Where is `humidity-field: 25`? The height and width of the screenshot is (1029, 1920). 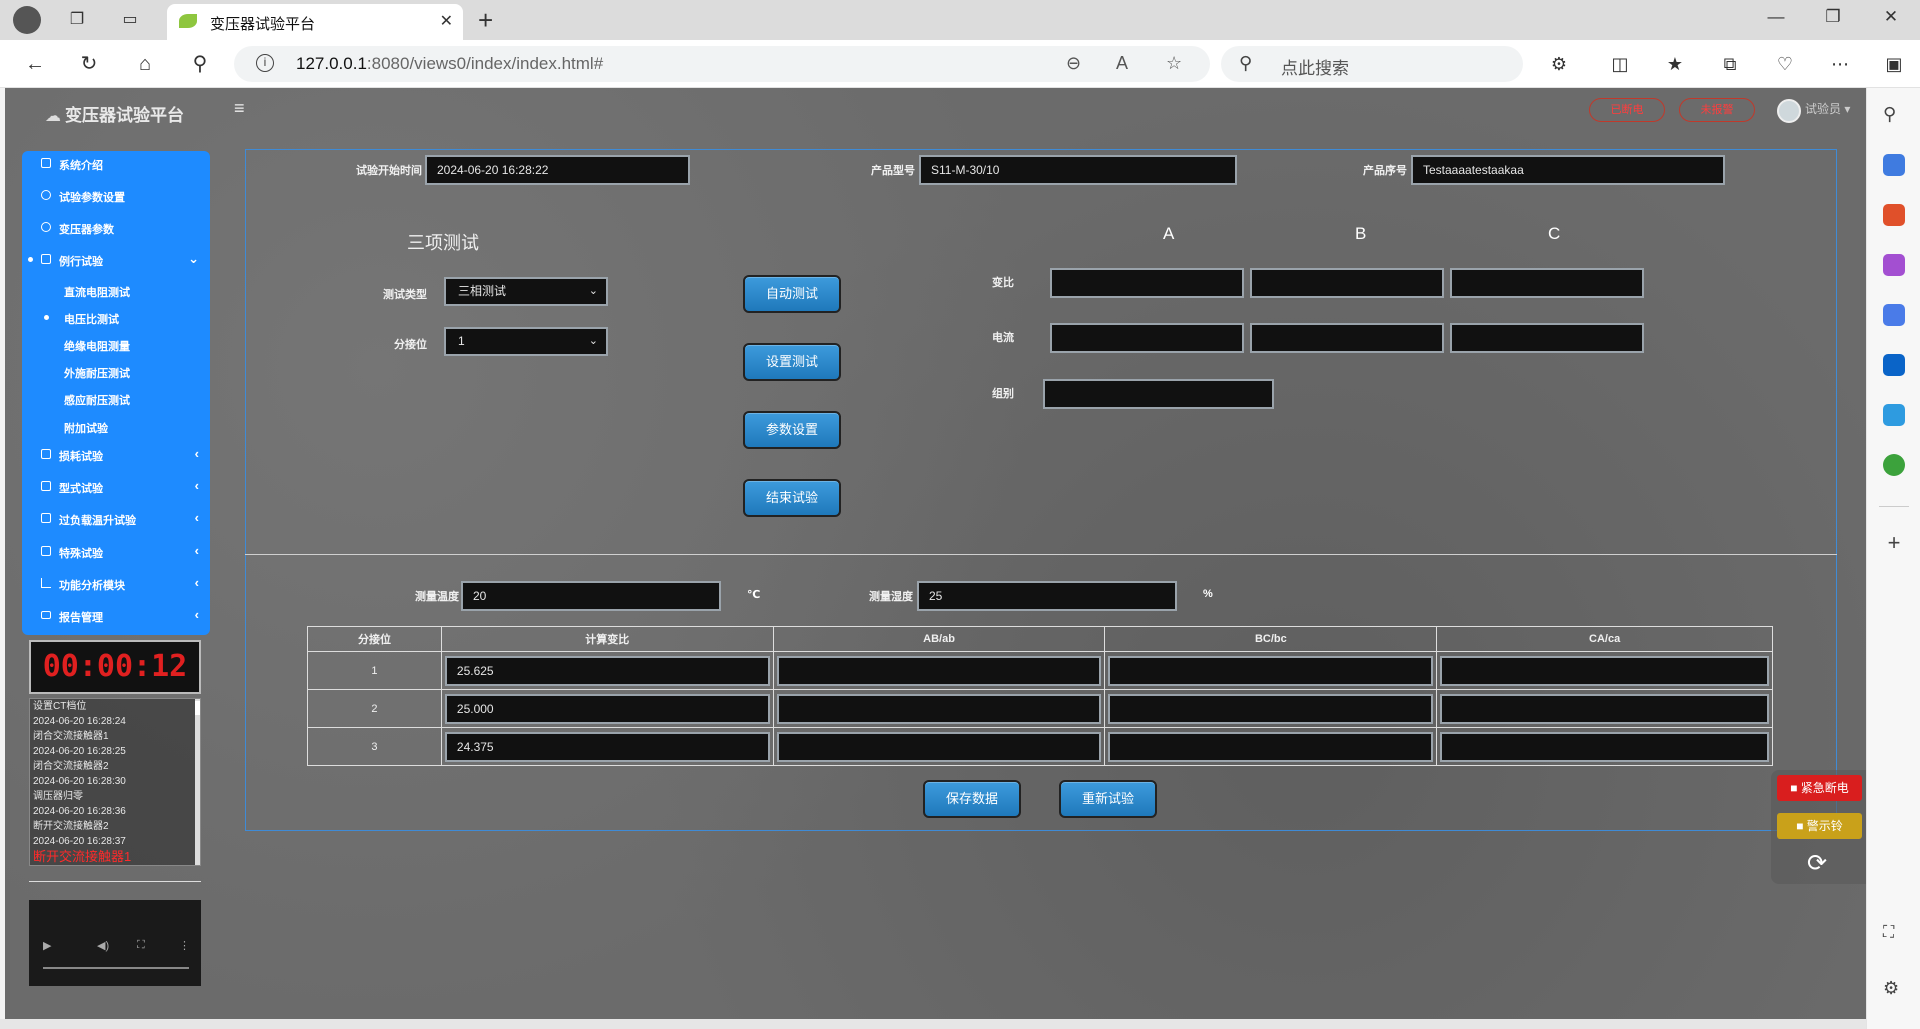
humidity-field: 25 is located at coordinates (1047, 596).